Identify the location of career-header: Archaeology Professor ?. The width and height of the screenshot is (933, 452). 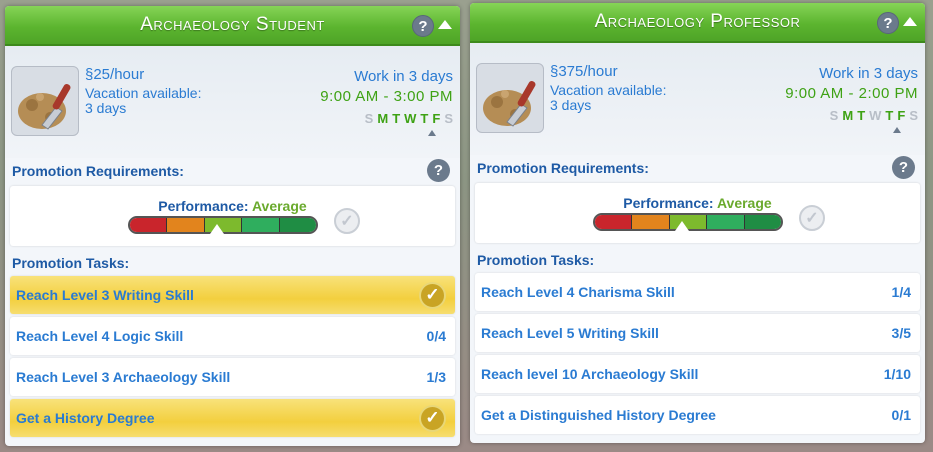
(697, 23).